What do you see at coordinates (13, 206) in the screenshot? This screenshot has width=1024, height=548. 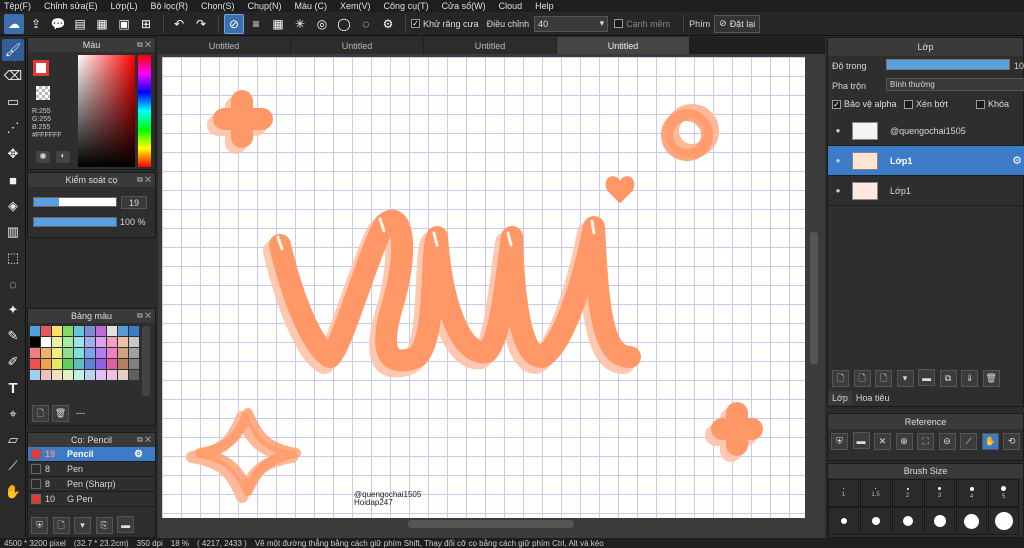 I see `bucket-tool-icon: ◈` at bounding box center [13, 206].